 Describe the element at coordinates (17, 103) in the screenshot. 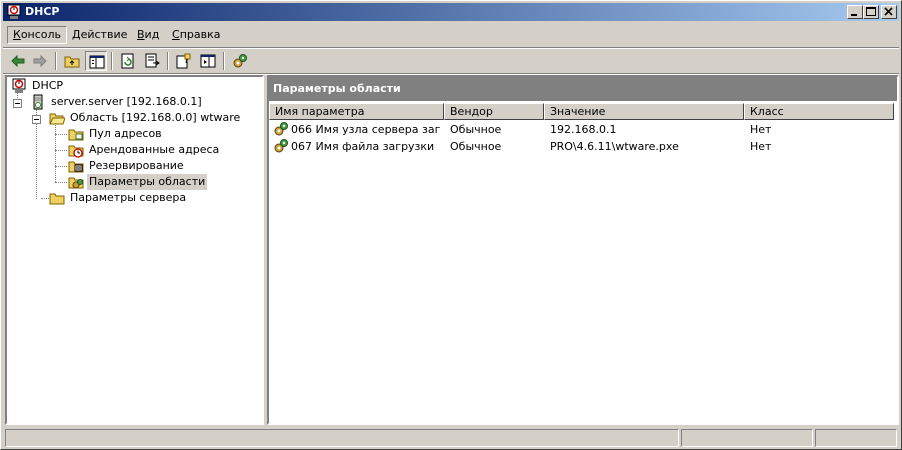

I see `collapse-server-toggle` at that location.